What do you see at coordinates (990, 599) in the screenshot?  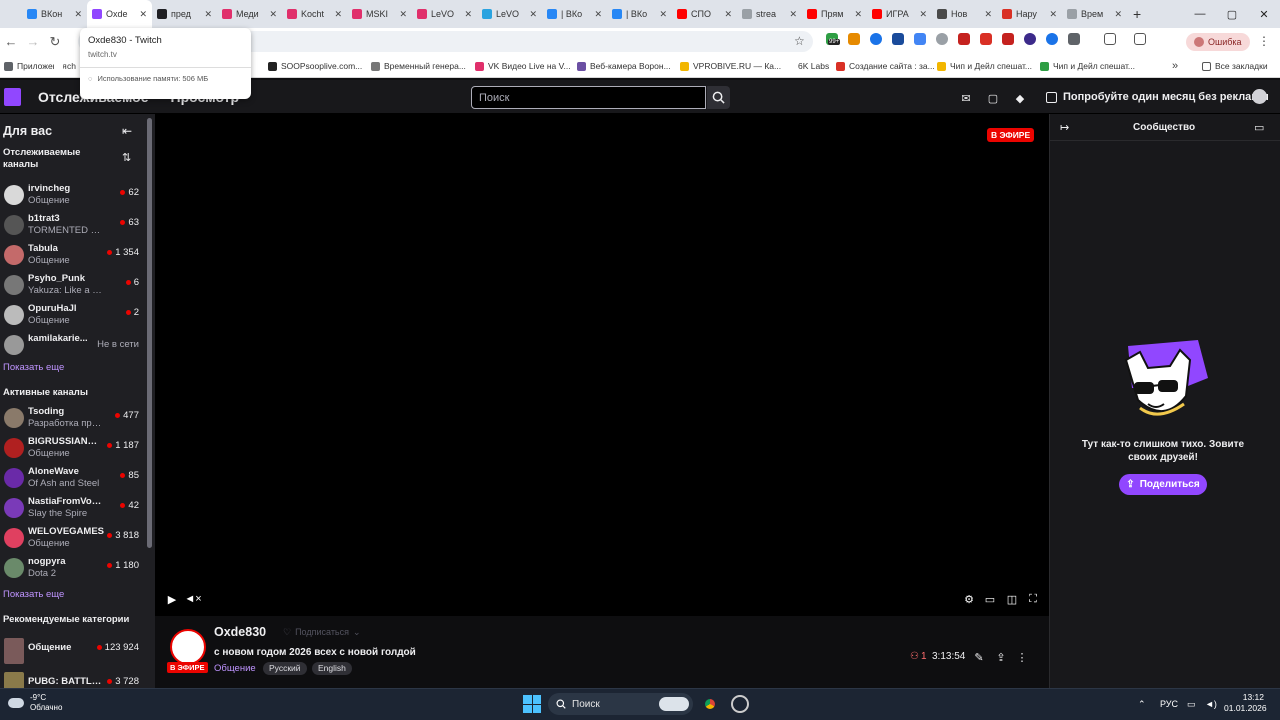 I see `theatre-mode-icon: ▭` at bounding box center [990, 599].